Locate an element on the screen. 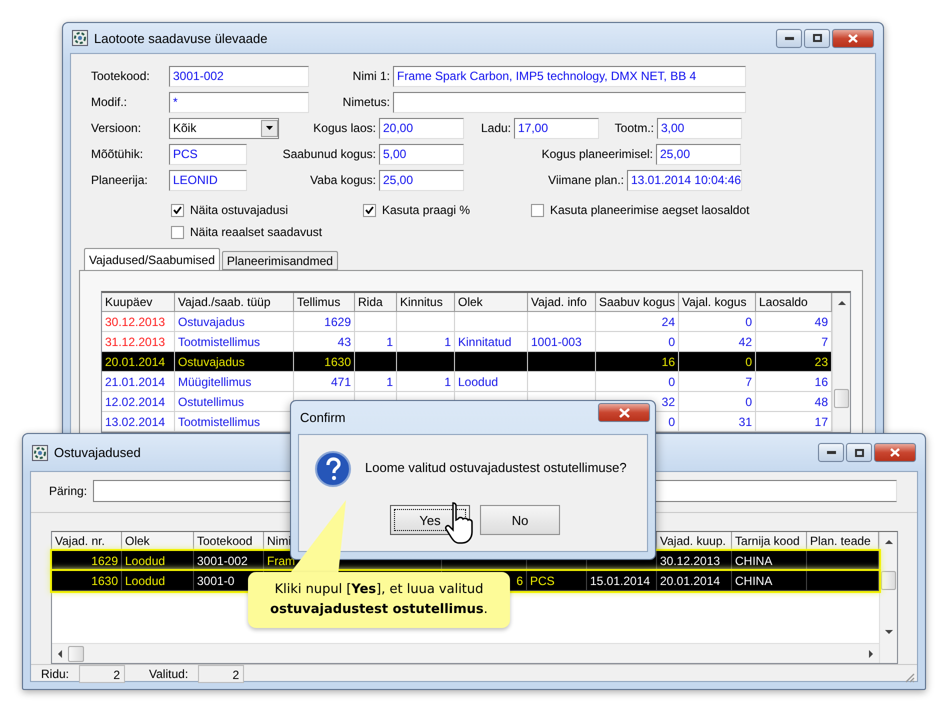 The width and height of the screenshot is (948, 712). window-title: Ostuvajadused is located at coordinates (98, 452).